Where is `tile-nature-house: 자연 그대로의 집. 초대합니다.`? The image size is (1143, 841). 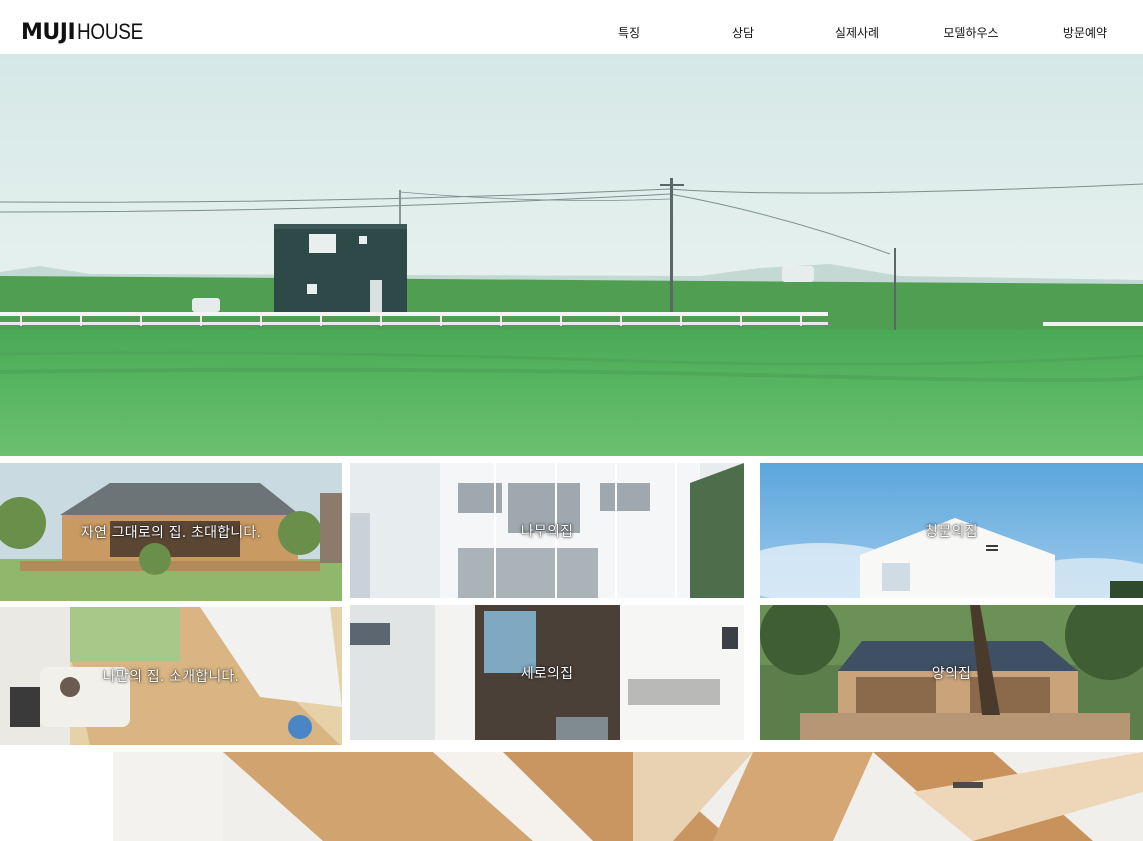
tile-nature-house: 자연 그대로의 집. 초대합니다. is located at coordinates (171, 532).